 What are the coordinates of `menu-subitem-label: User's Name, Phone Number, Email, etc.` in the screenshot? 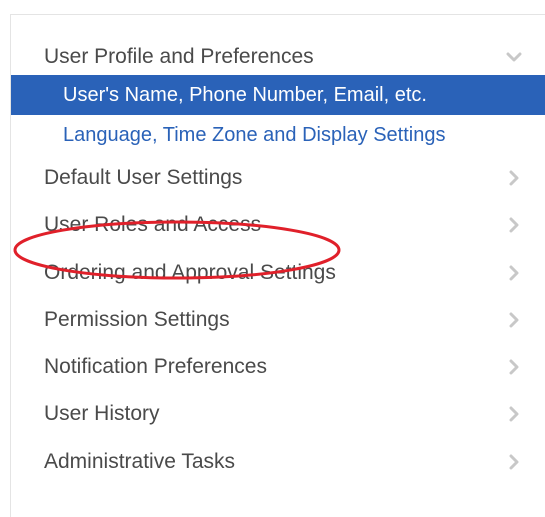 It's located at (245, 94).